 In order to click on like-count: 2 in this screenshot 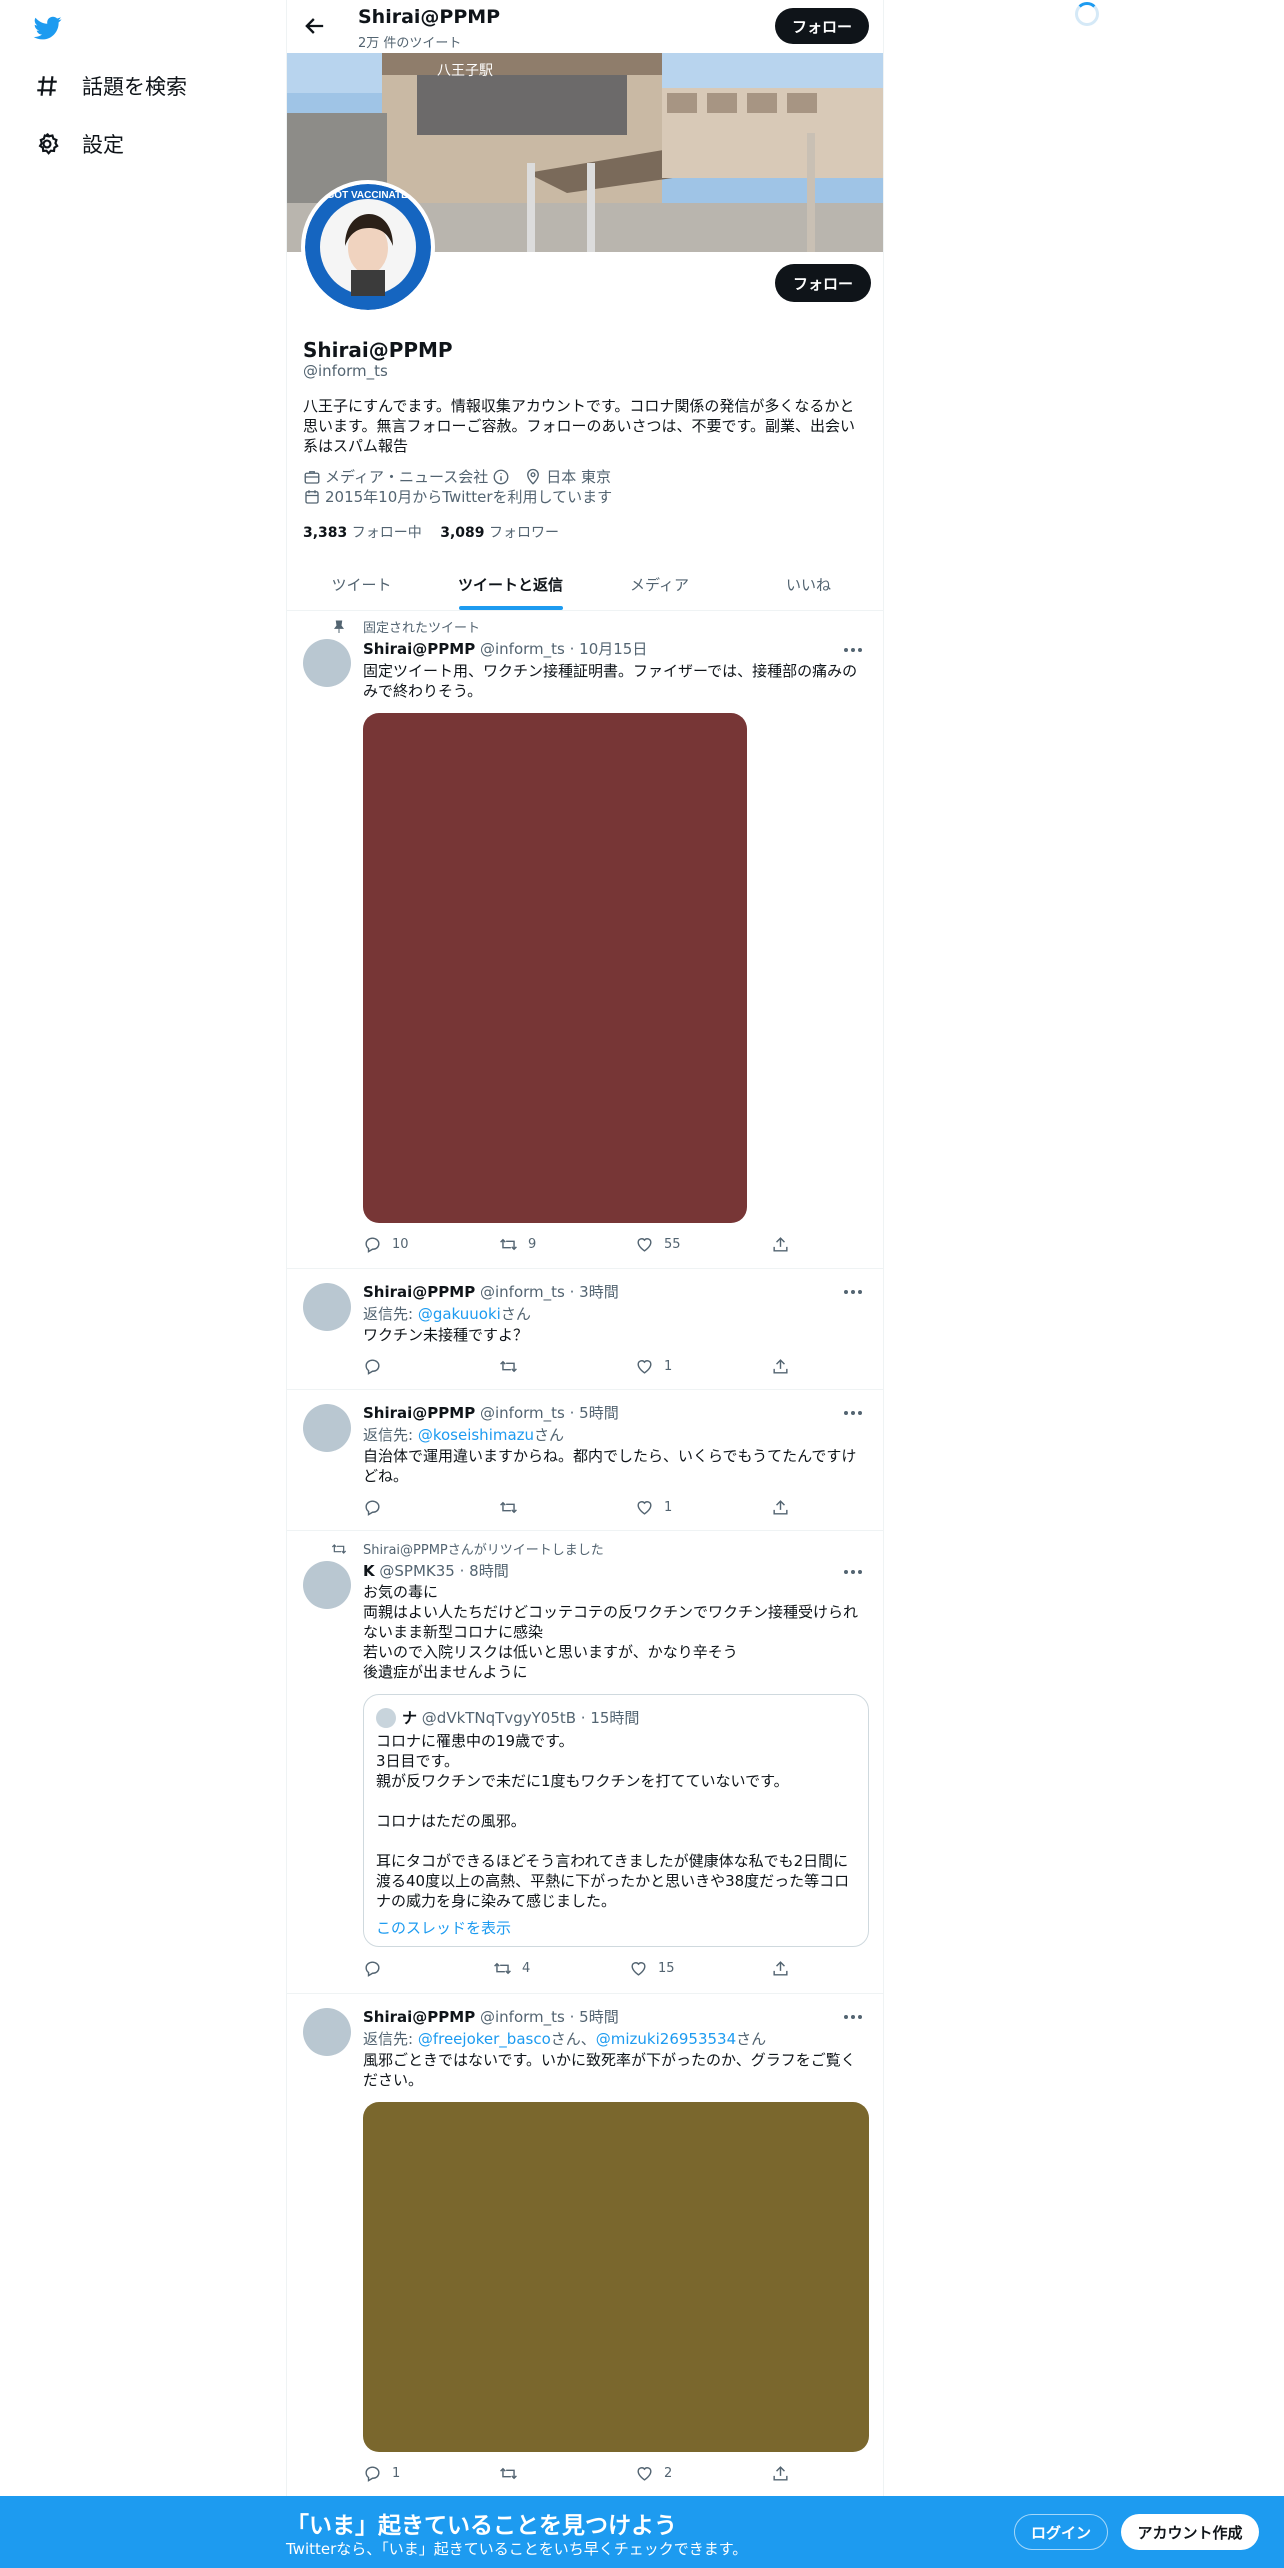, I will do `click(668, 2473)`.